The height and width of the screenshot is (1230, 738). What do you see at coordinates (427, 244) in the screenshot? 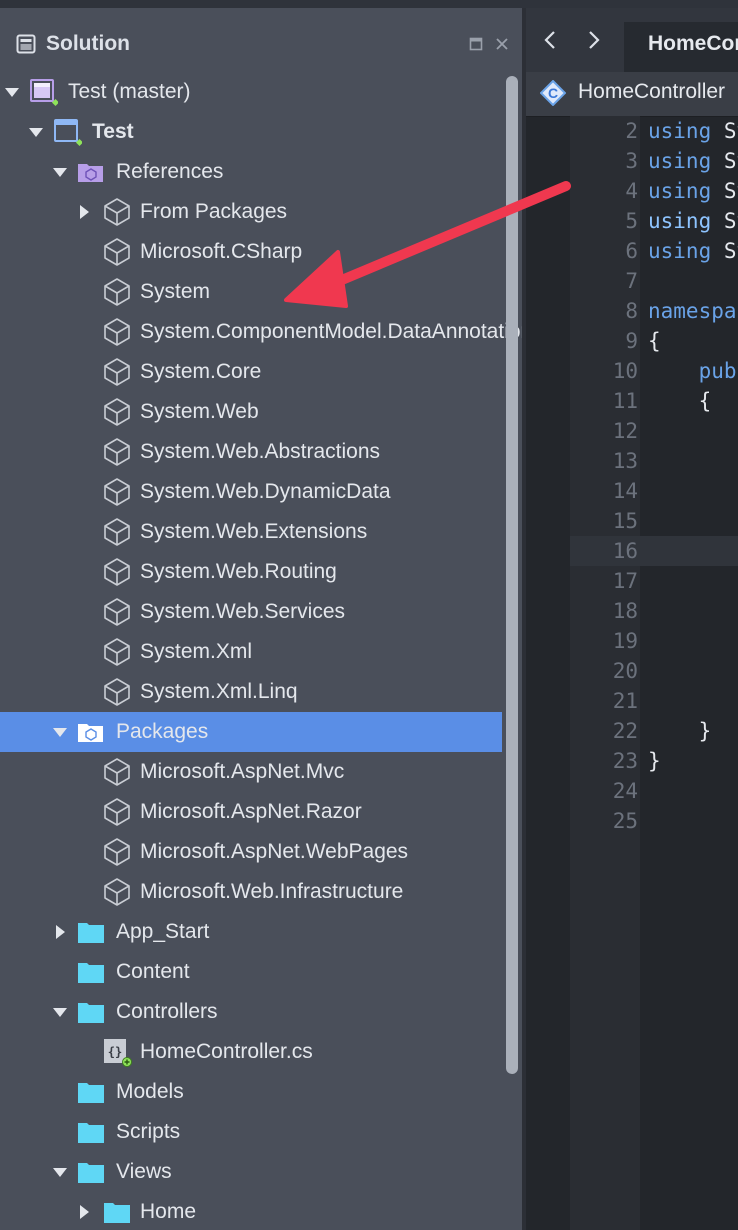
I see `annotation-arrow-icon` at bounding box center [427, 244].